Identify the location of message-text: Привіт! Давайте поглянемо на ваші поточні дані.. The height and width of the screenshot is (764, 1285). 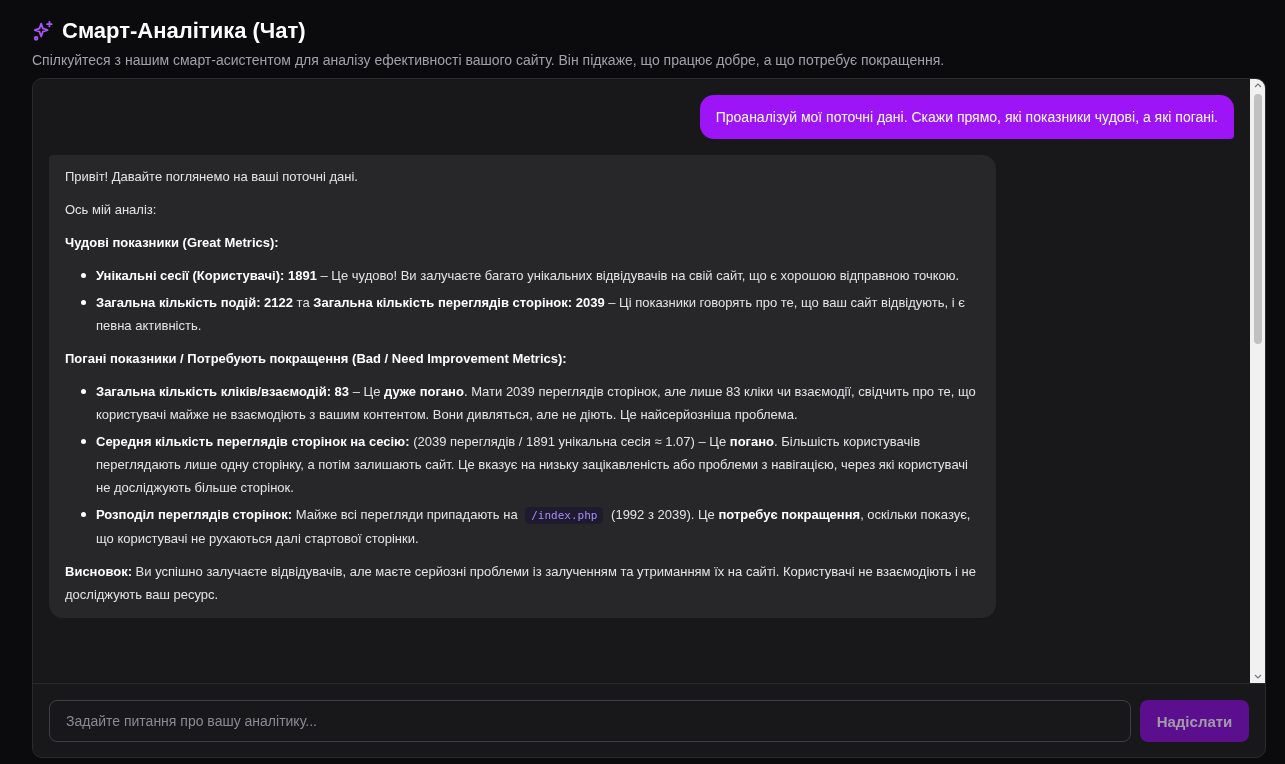
(212, 177).